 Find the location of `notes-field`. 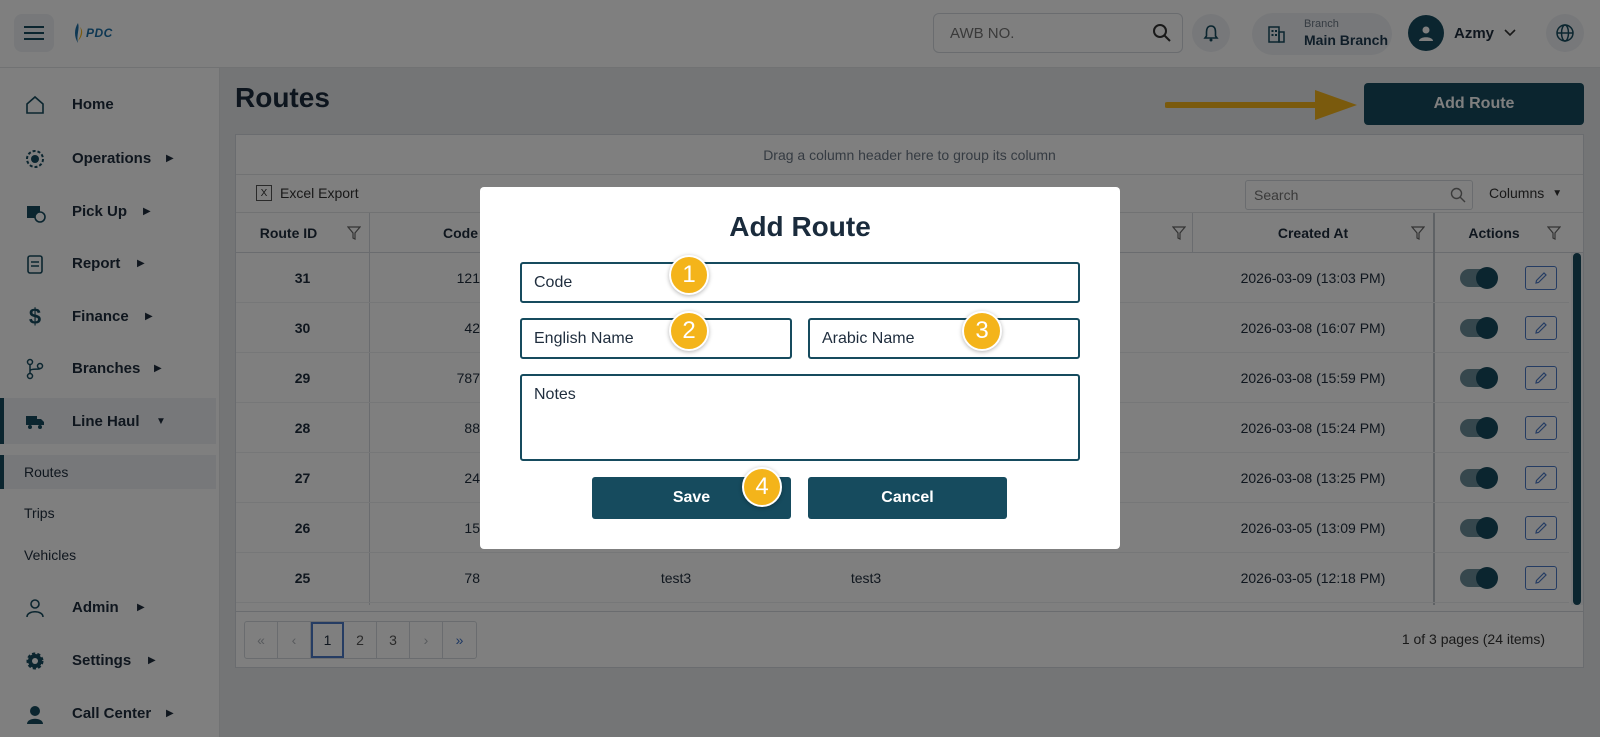

notes-field is located at coordinates (800, 417).